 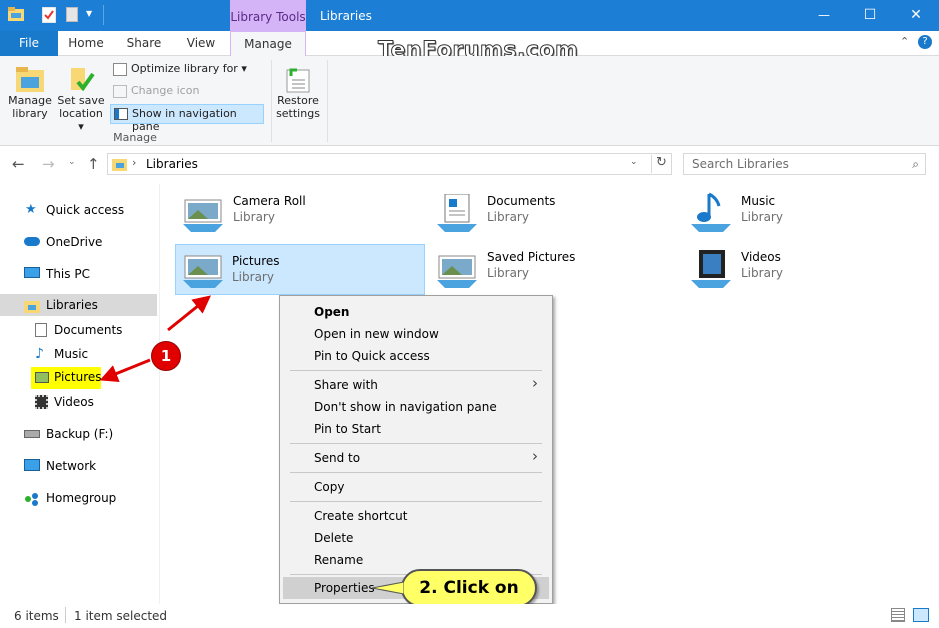 What do you see at coordinates (36, 616) in the screenshot?
I see `item-count: 6 items` at bounding box center [36, 616].